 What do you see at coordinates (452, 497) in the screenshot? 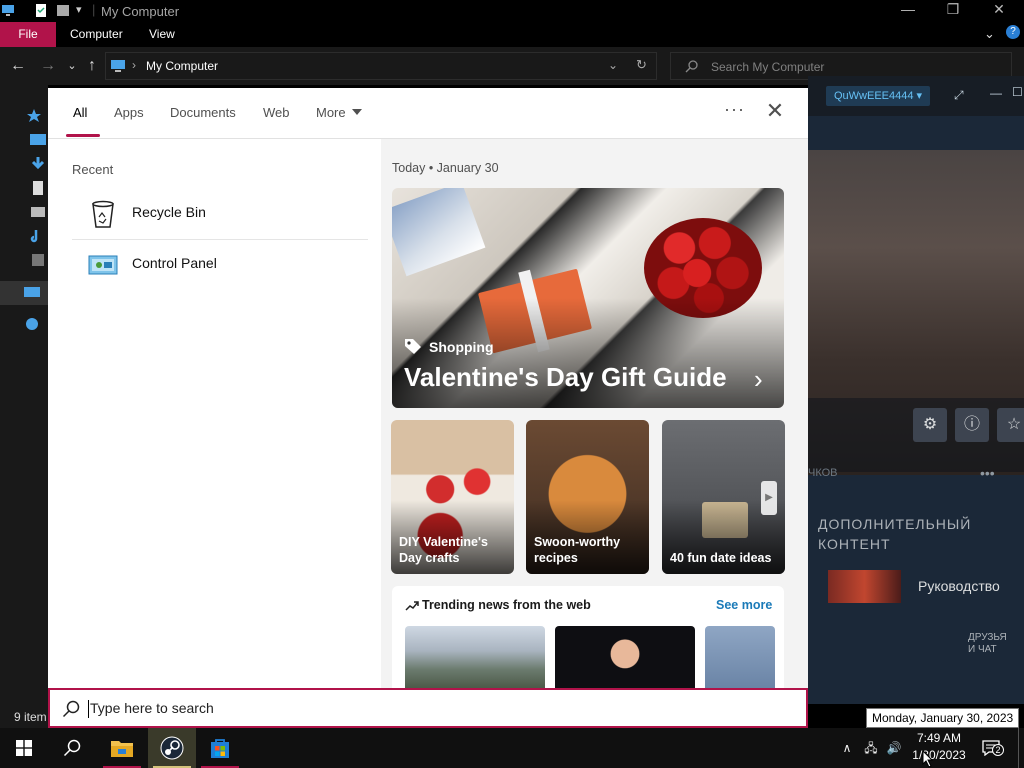
I see `card-diy-crafts: DIY Valentine's Day crafts` at bounding box center [452, 497].